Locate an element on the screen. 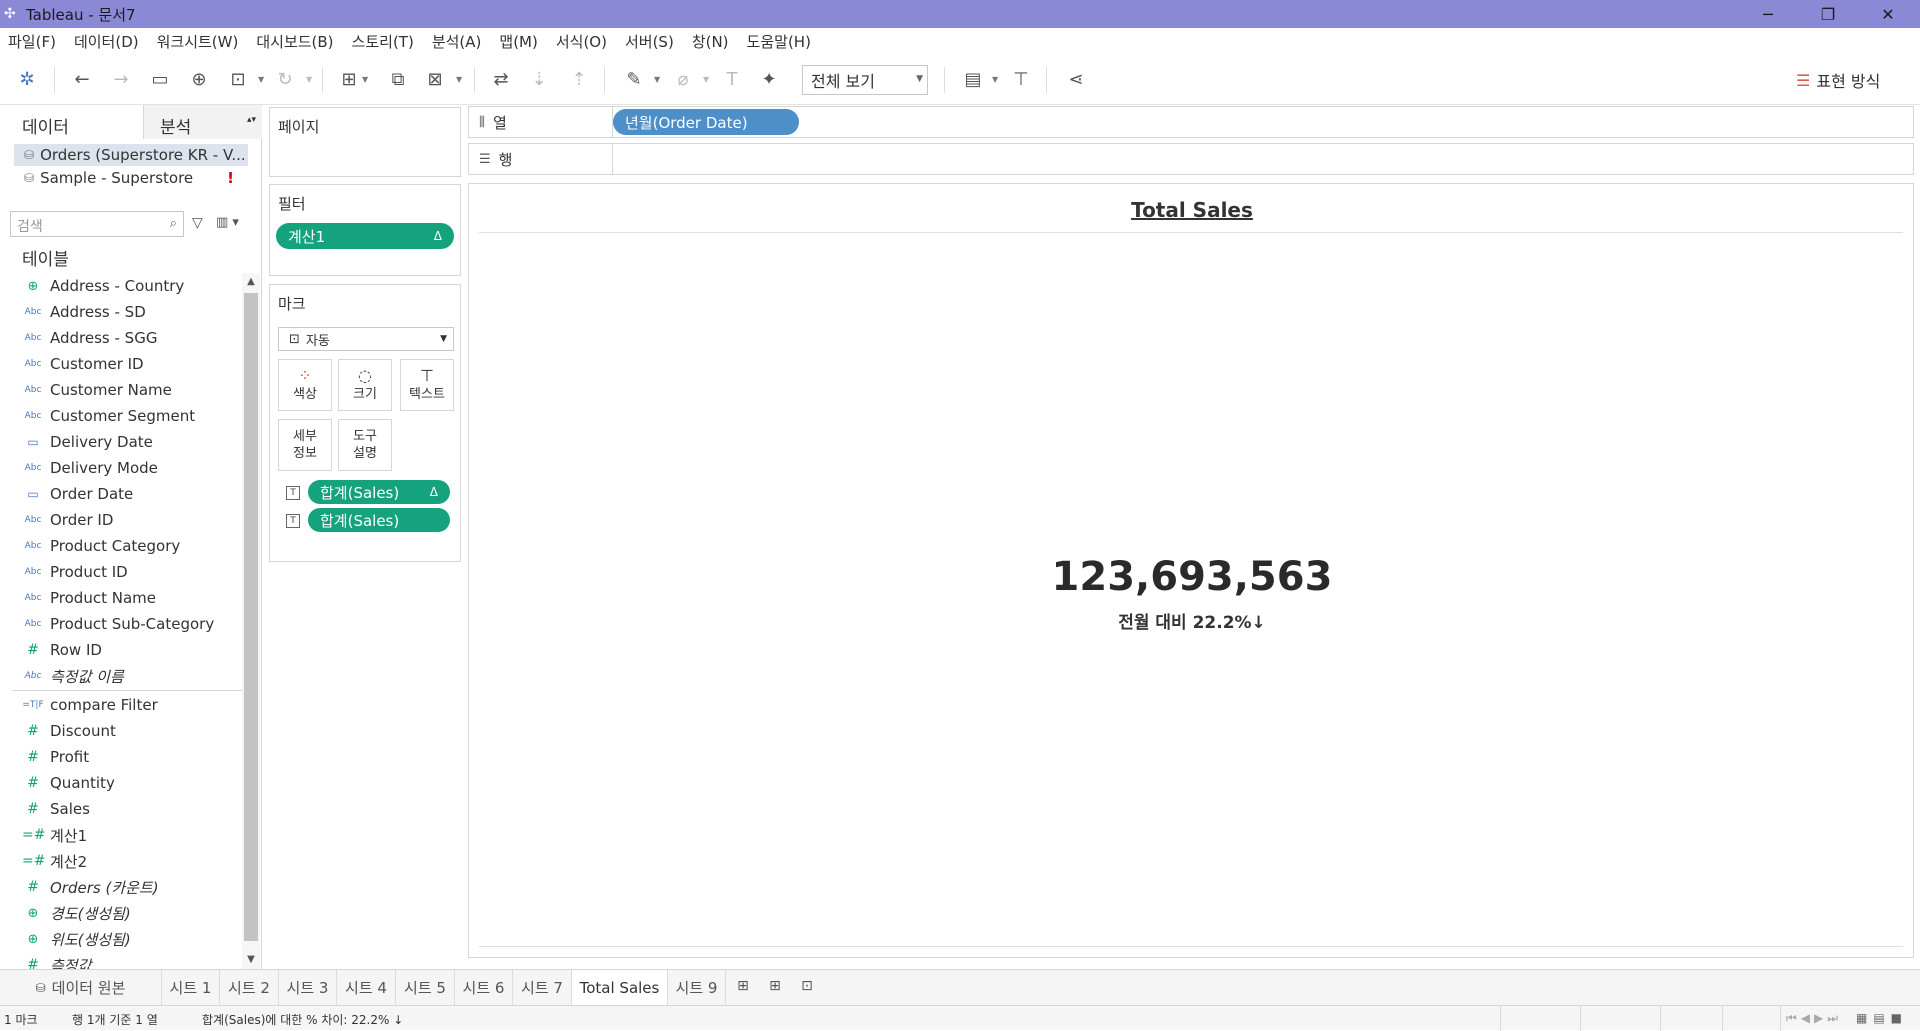 The height and width of the screenshot is (1031, 1920). datasource-sample: ⛁ Sample - Superstore ! is located at coordinates (131, 178).